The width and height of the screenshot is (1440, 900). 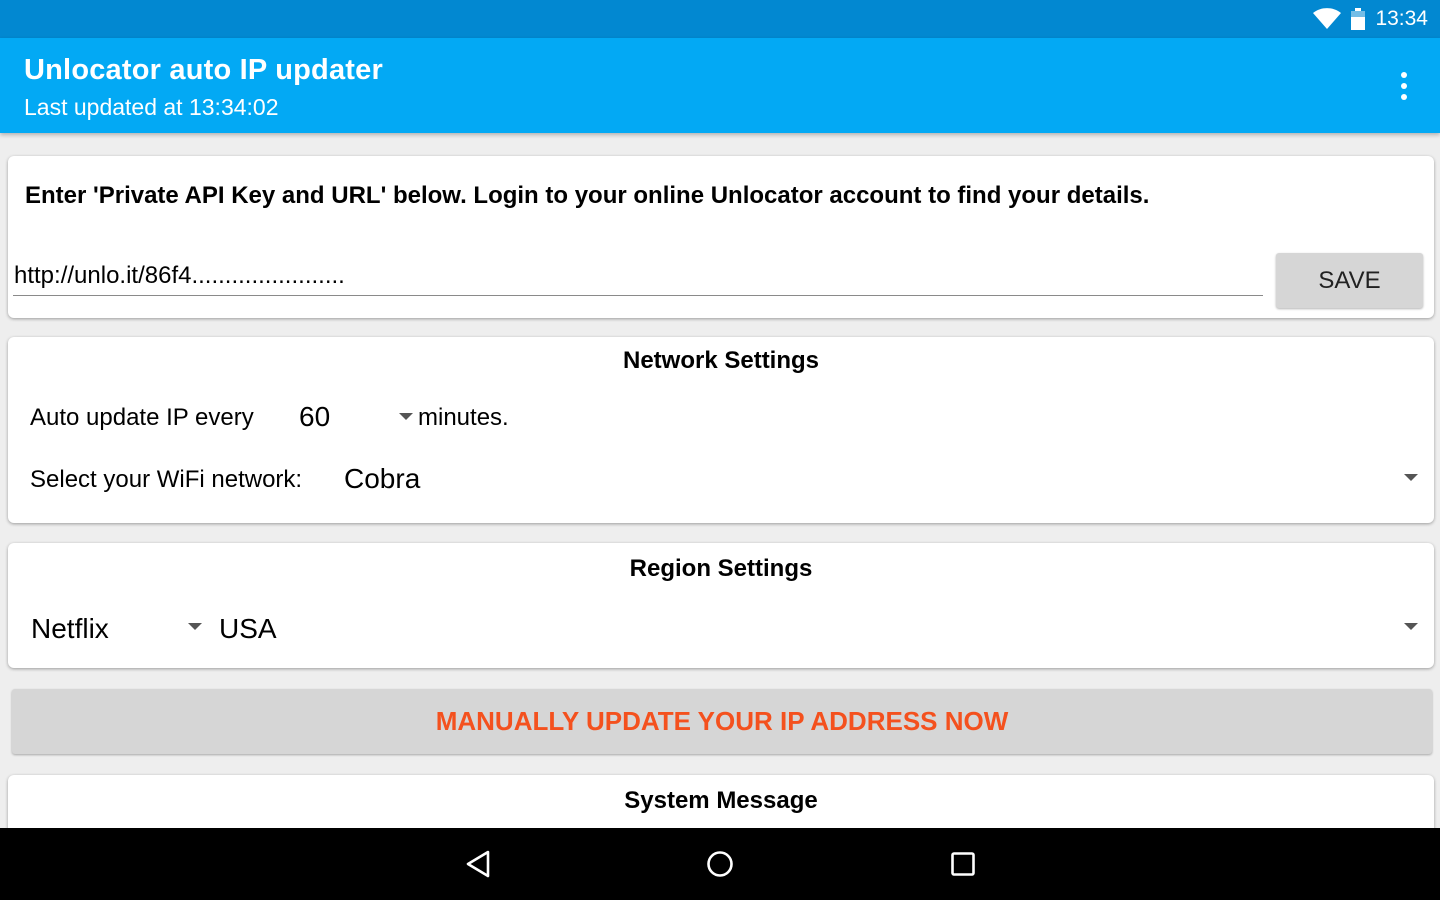 I want to click on region-settings-title: Region Settings, so click(x=721, y=568).